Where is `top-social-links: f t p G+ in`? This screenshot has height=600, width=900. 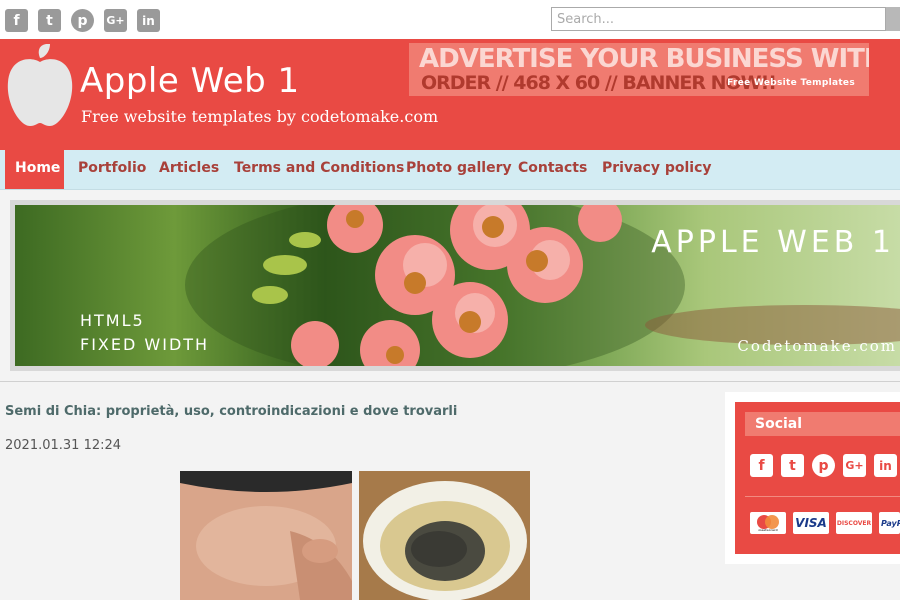 top-social-links: f t p G+ in is located at coordinates (82, 20).